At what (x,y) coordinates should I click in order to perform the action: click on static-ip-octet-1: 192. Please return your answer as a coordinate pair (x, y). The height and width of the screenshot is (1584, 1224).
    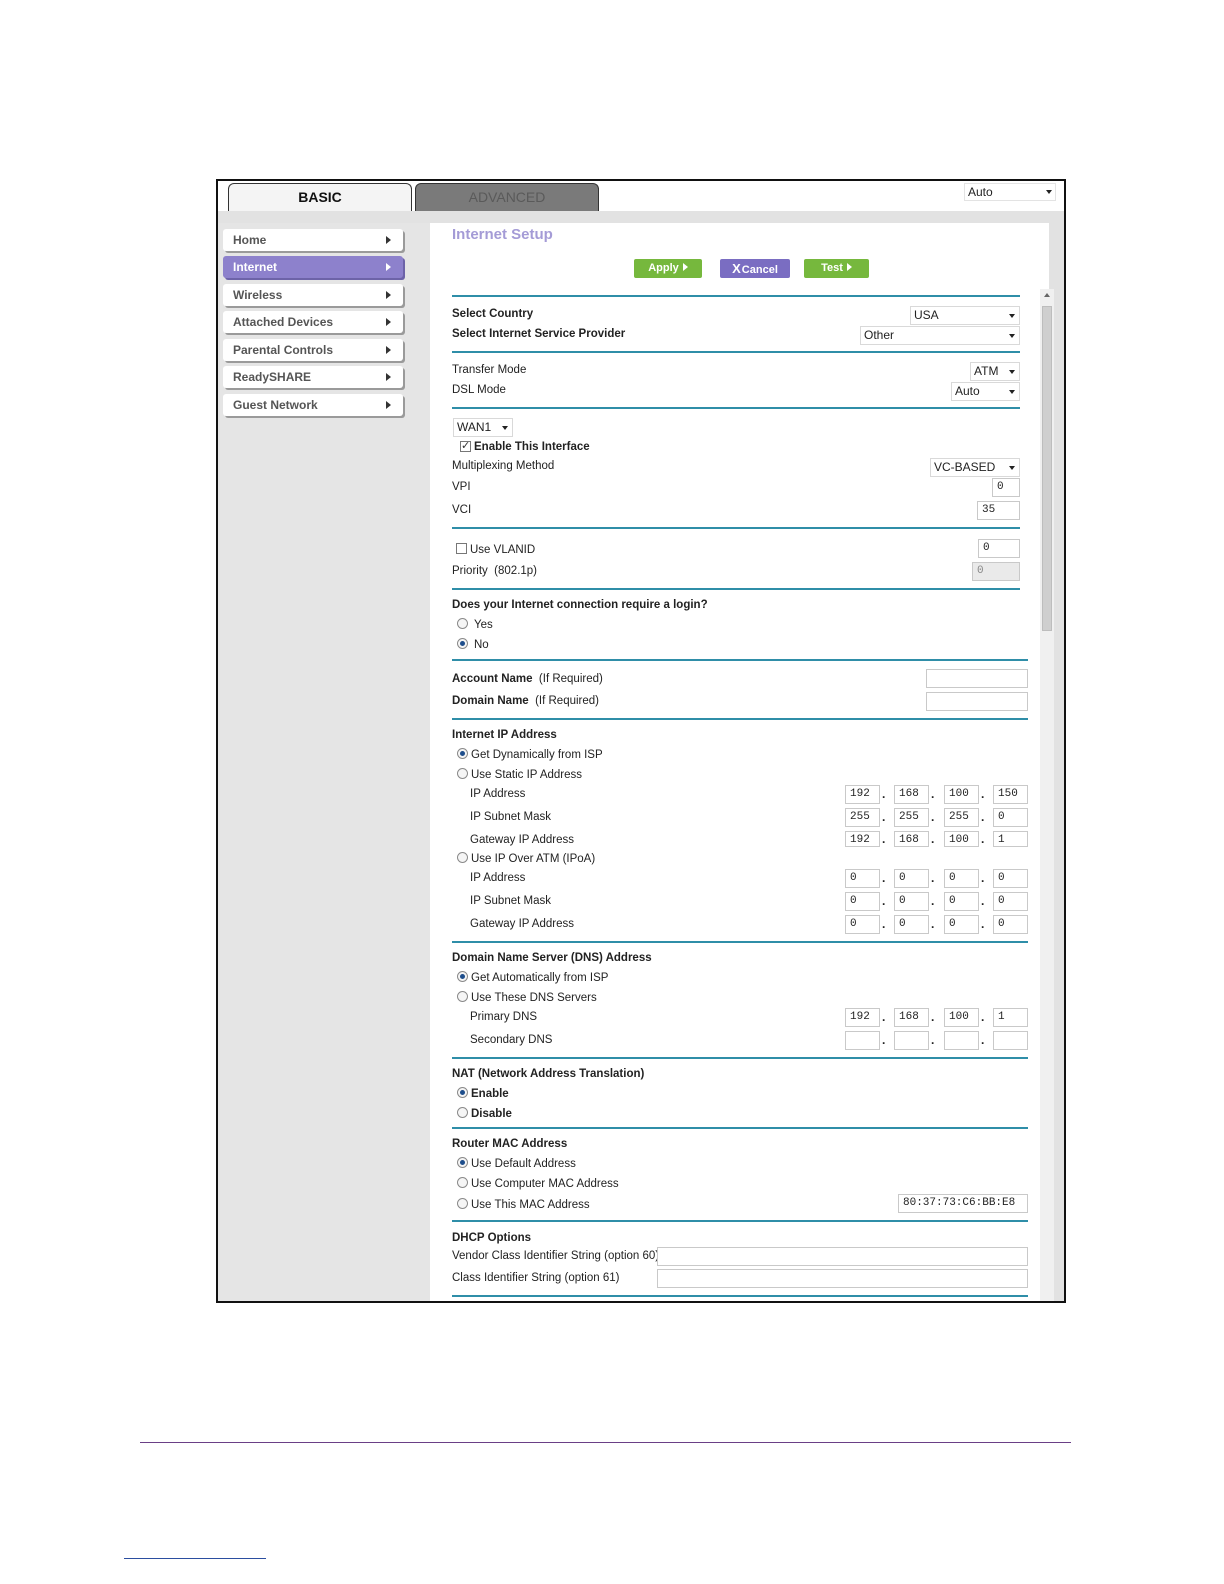
    Looking at the image, I should click on (862, 794).